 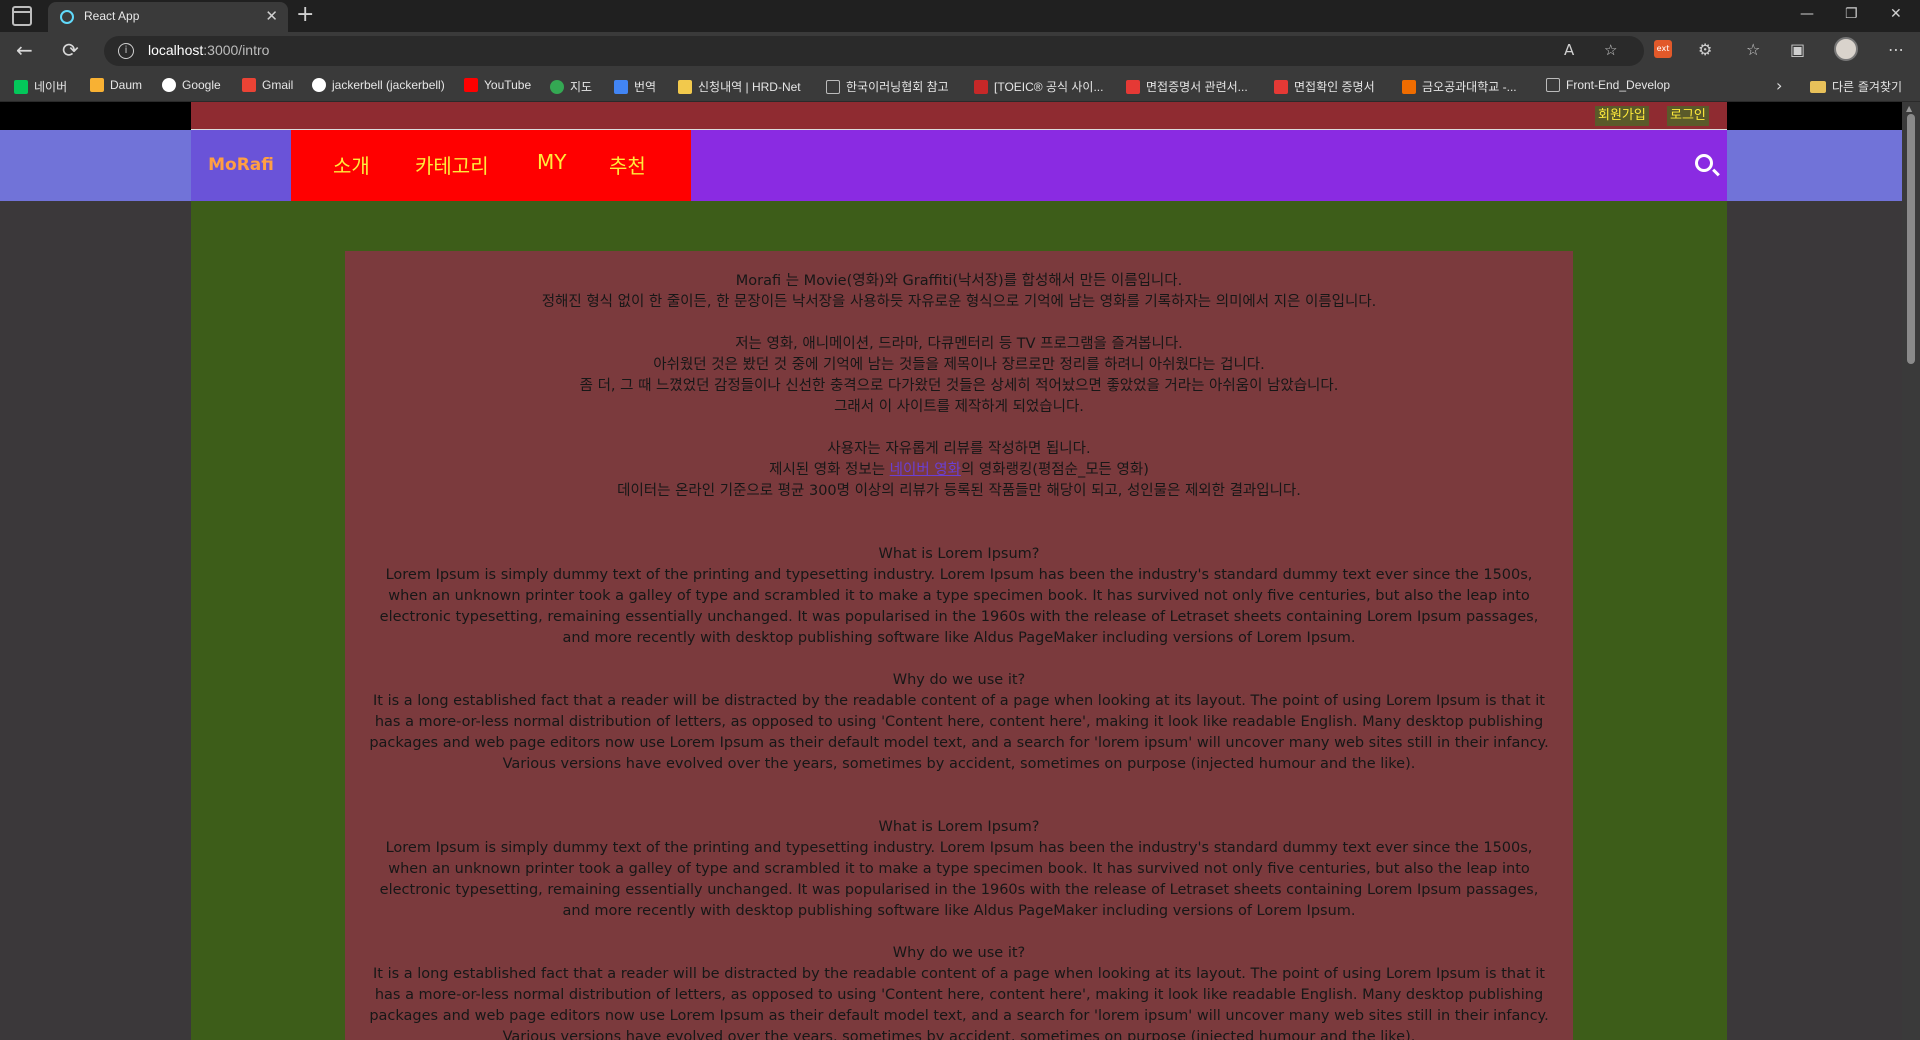 What do you see at coordinates (1846, 49) in the screenshot?
I see `profile-avatar` at bounding box center [1846, 49].